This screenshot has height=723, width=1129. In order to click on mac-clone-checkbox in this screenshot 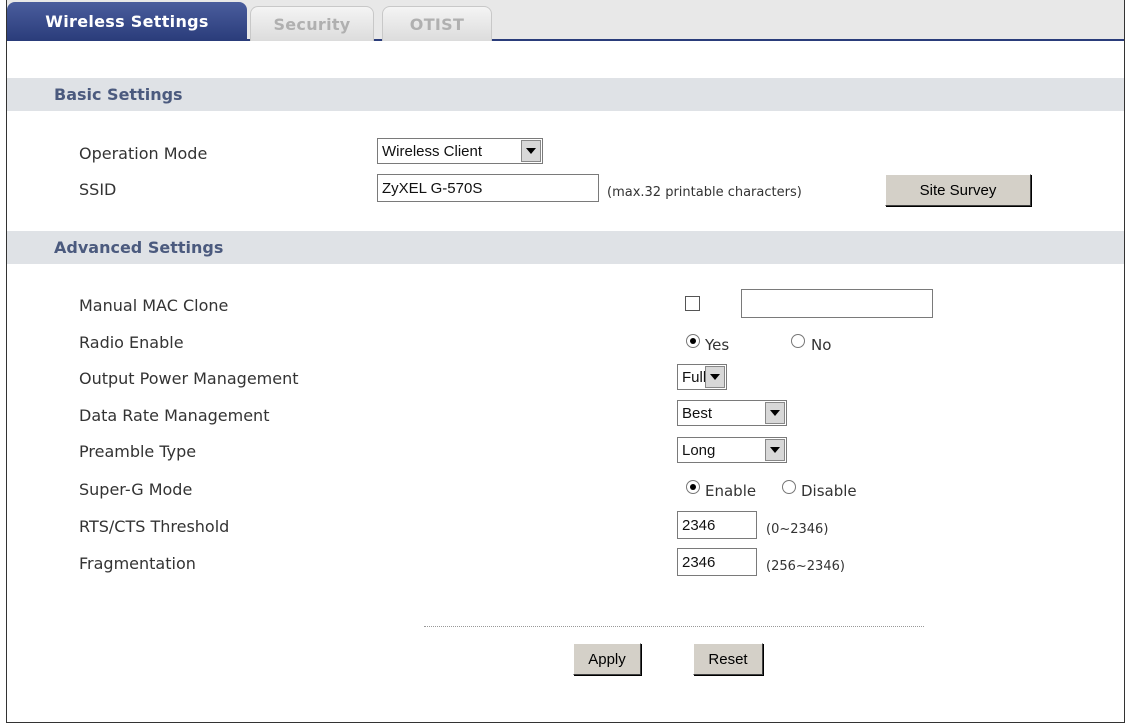, I will do `click(692, 303)`.